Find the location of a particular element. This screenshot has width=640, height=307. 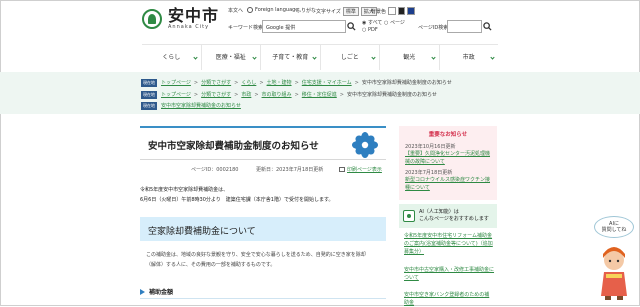

notice-link: 新型コロナウイルス感染症ワクチン接種について is located at coordinates (449, 184).